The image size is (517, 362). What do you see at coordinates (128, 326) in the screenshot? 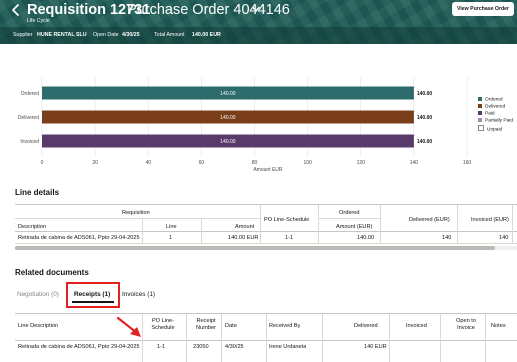
I see `red-arrow-annotation` at bounding box center [128, 326].